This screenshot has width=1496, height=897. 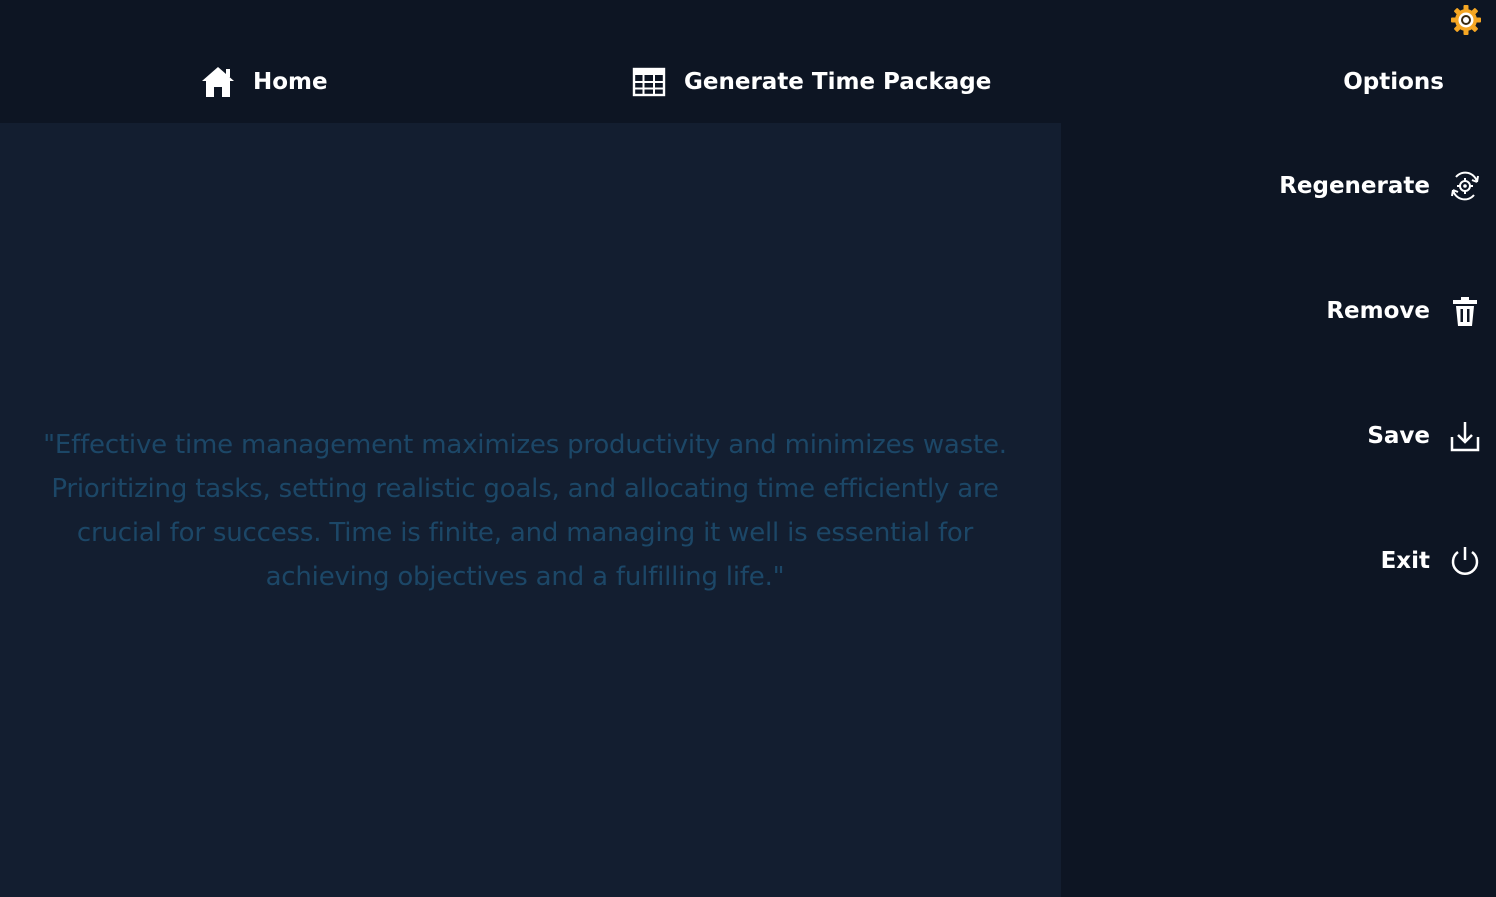 What do you see at coordinates (1431, 561) in the screenshot?
I see `exit-button: Exit` at bounding box center [1431, 561].